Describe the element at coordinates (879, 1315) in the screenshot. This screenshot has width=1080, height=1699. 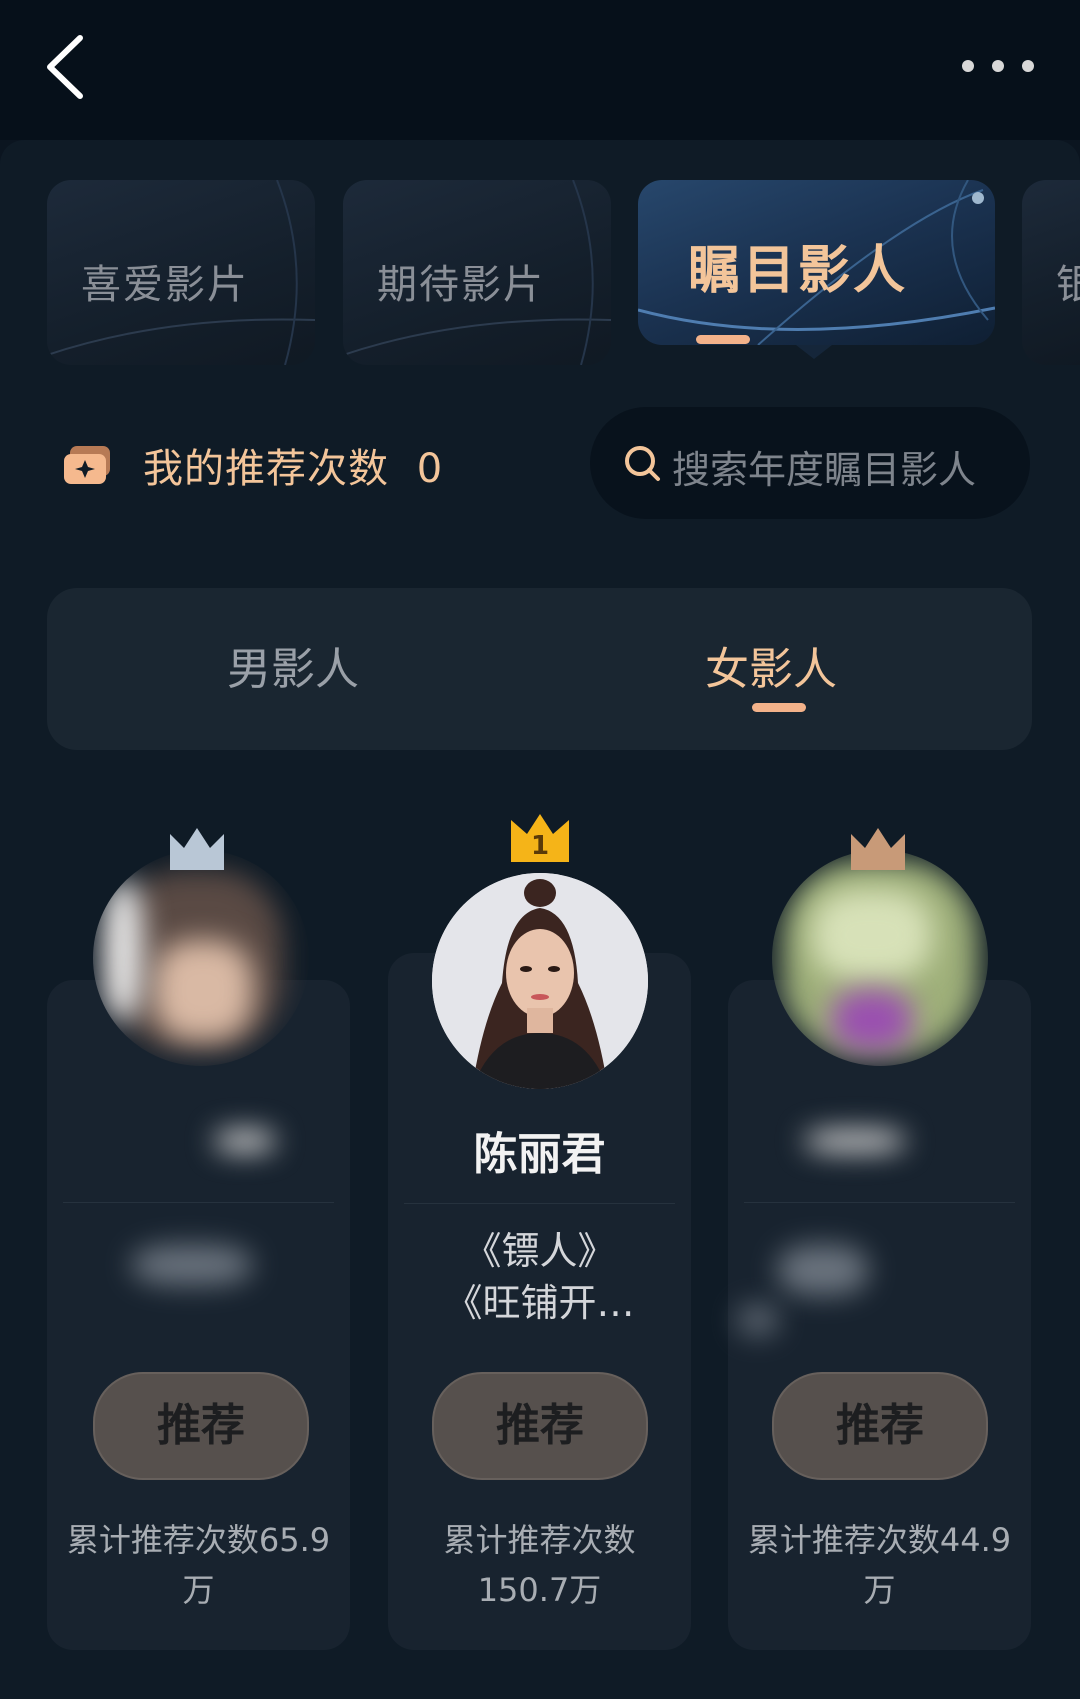
I see `rank-card-3: 推荐 累计推荐次数44.9 万` at that location.